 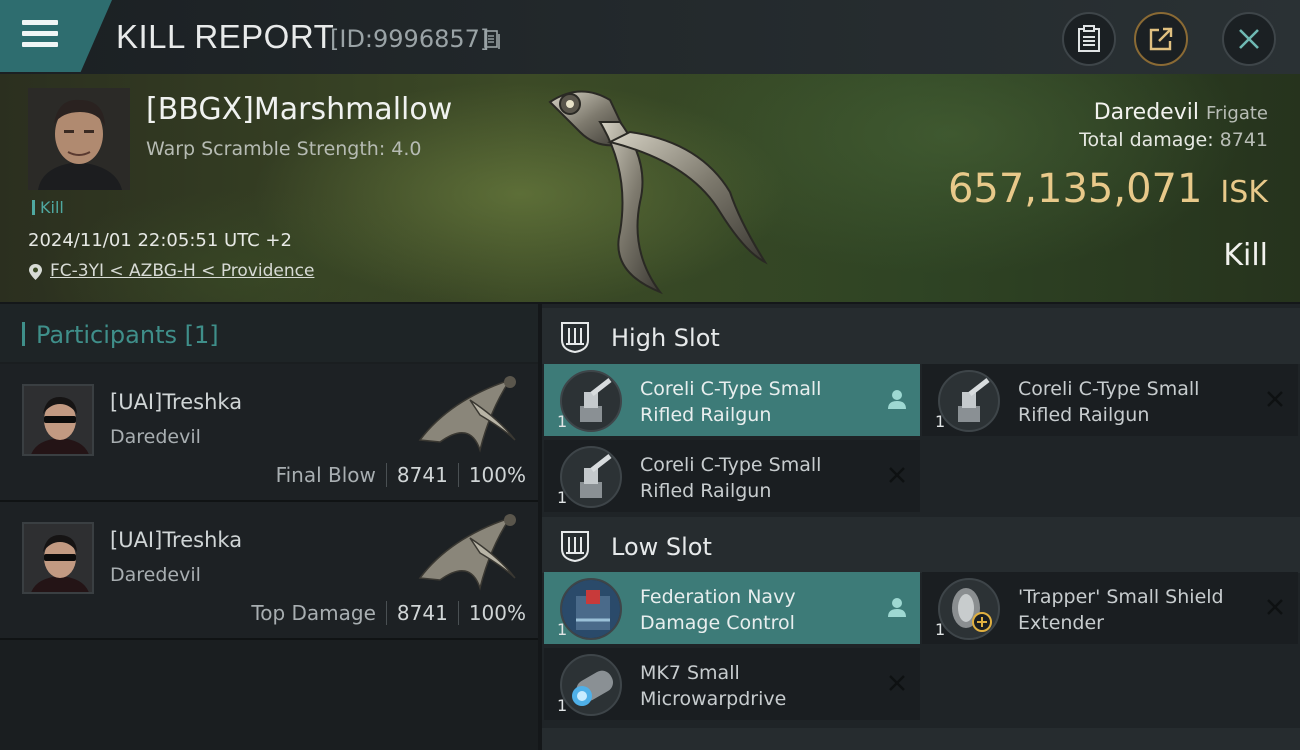 What do you see at coordinates (575, 338) in the screenshot?
I see `high-slot-icon` at bounding box center [575, 338].